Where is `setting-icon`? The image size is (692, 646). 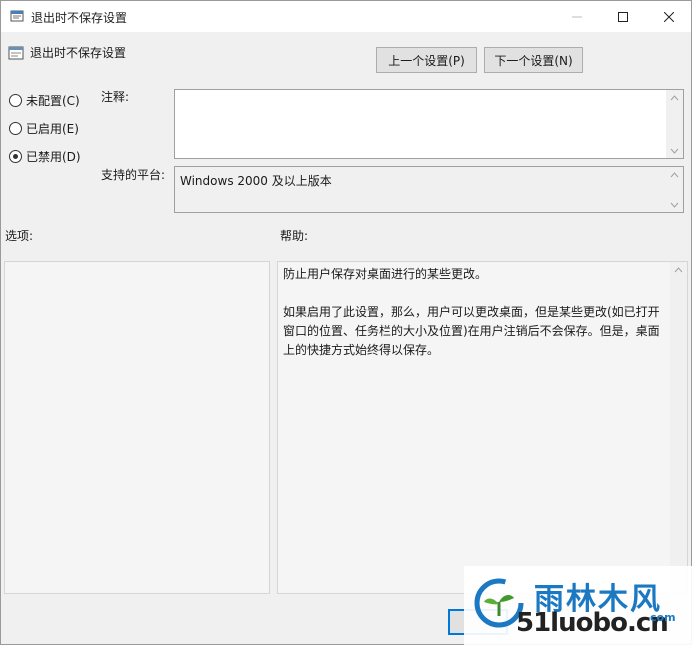
setting-icon is located at coordinates (16, 53).